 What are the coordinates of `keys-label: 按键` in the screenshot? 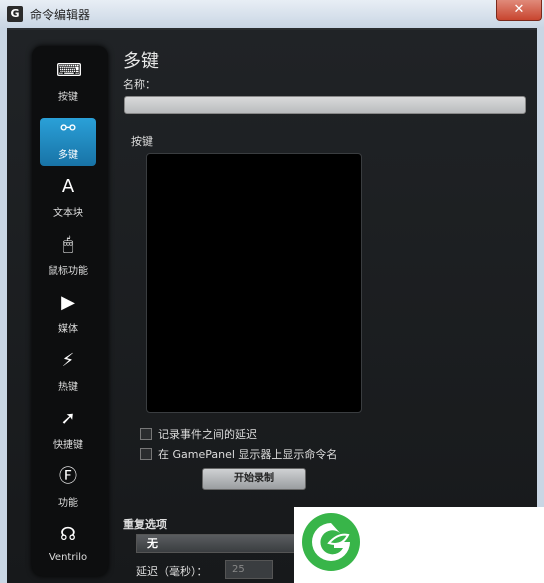 It's located at (142, 141).